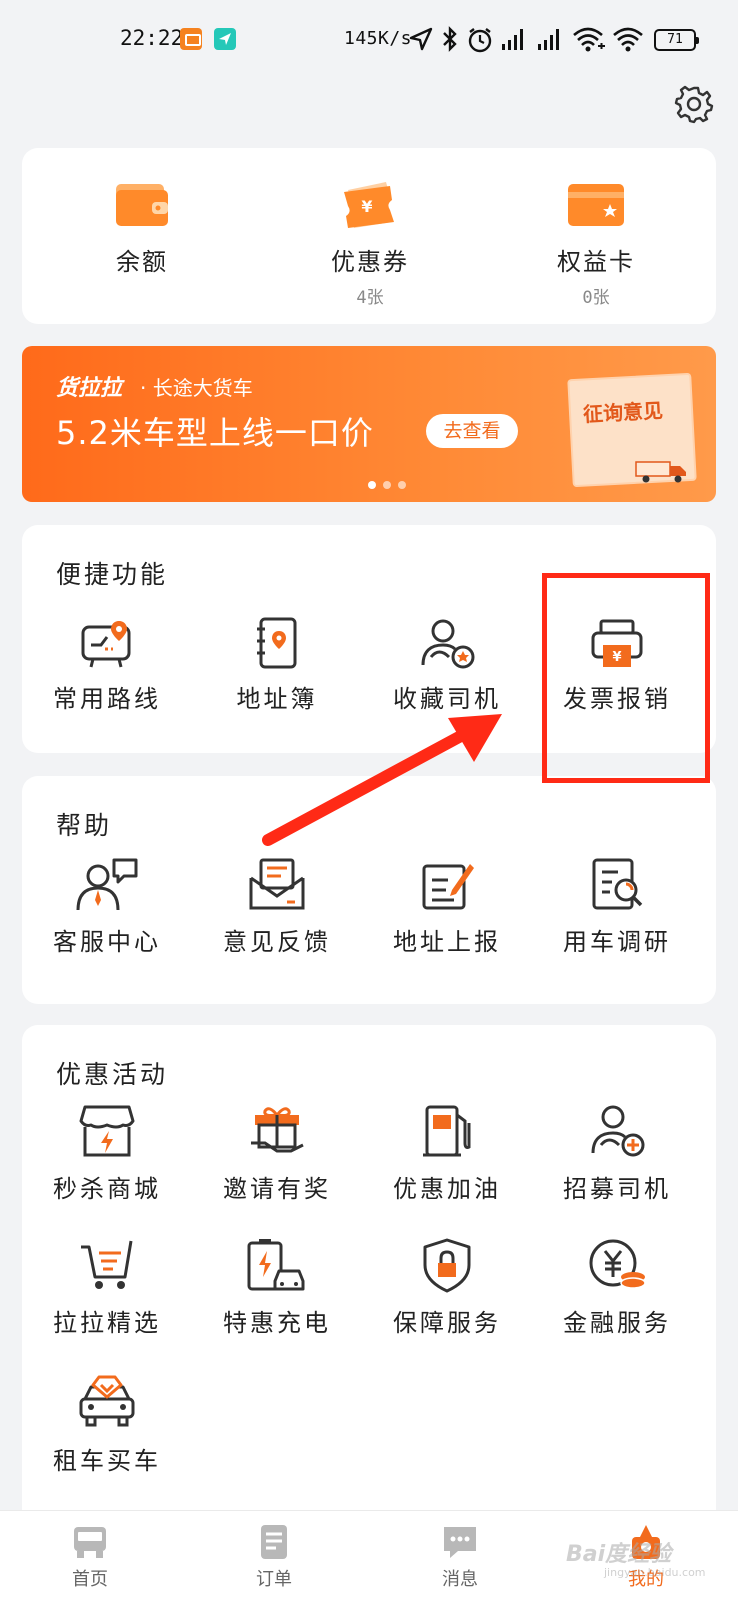 The width and height of the screenshot is (738, 1600). Describe the element at coordinates (448, 644) in the screenshot. I see `favorite-driver-icon` at that location.